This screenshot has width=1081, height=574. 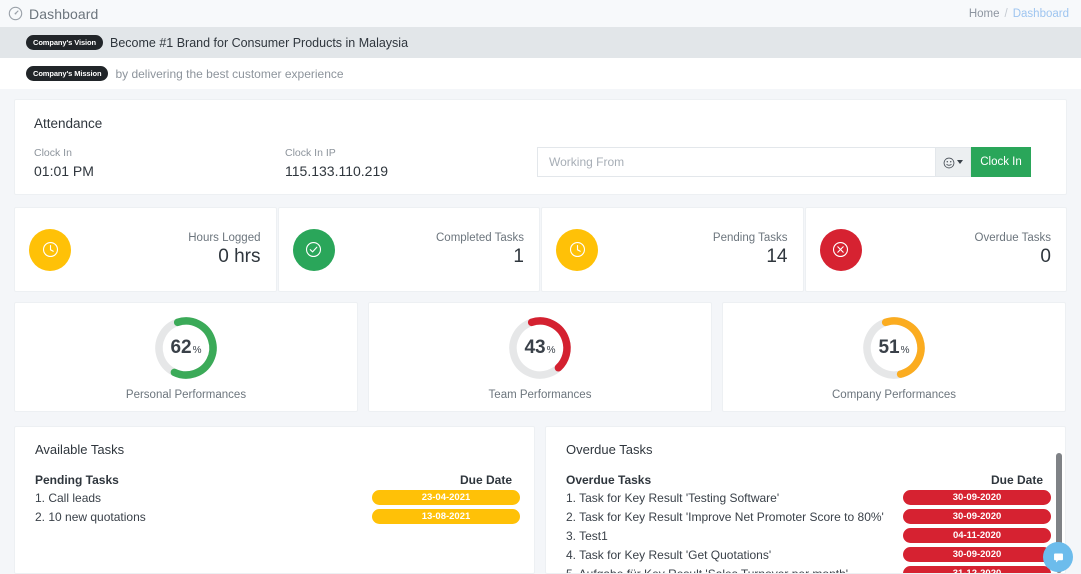 I want to click on clock-in-ip-value: 115.133.110.219, so click(x=337, y=171).